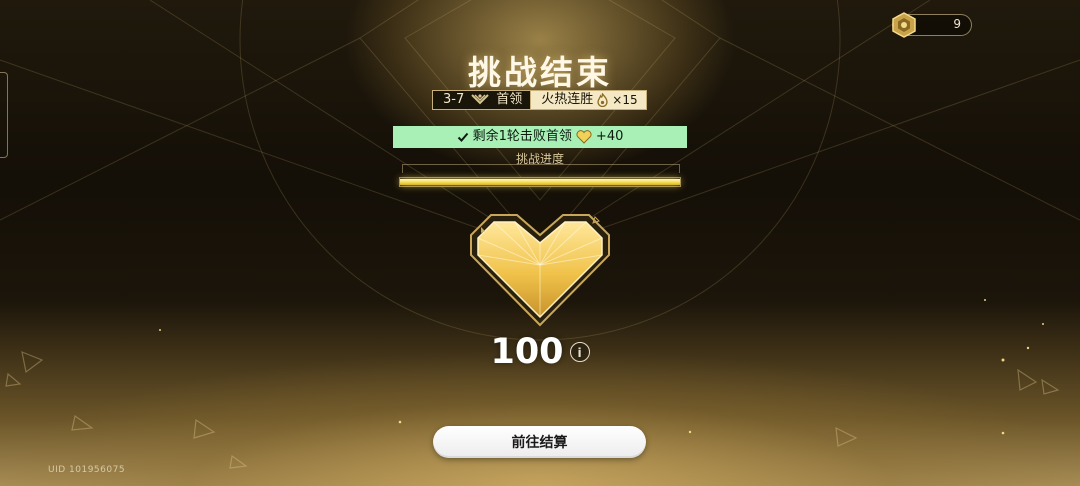  Describe the element at coordinates (957, 24) in the screenshot. I see `currency-value: 9` at that location.